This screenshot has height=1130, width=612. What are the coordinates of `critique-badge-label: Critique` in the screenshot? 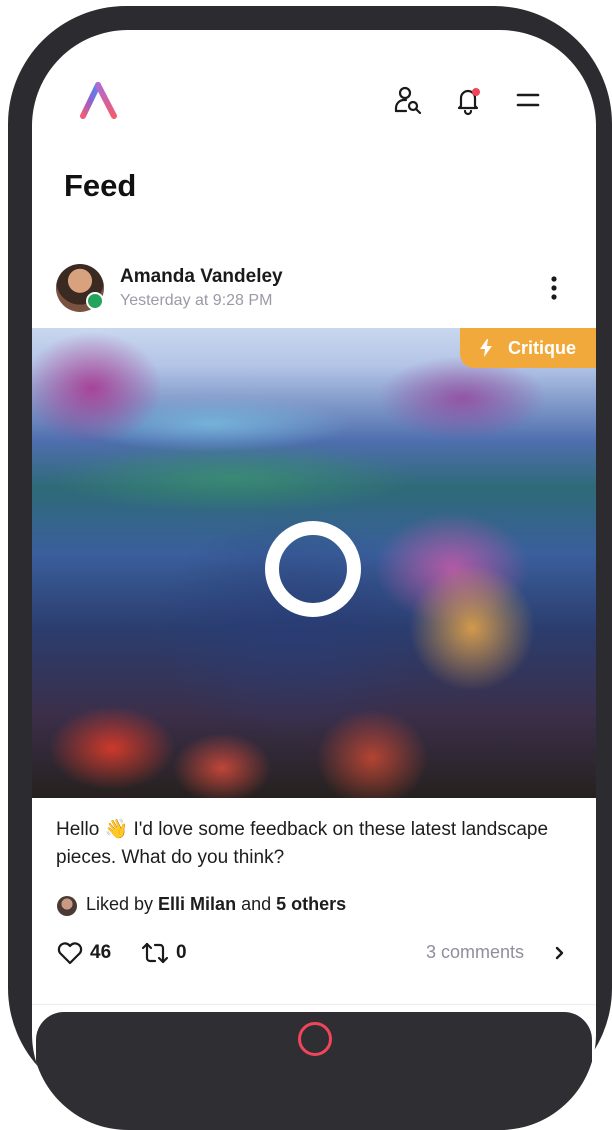 It's located at (541, 347).